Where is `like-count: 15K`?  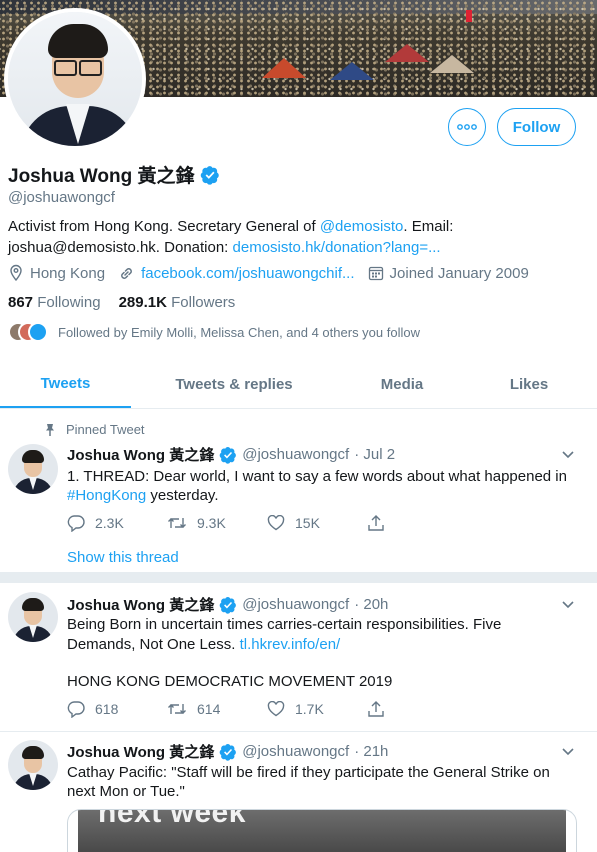 like-count: 15K is located at coordinates (307, 523).